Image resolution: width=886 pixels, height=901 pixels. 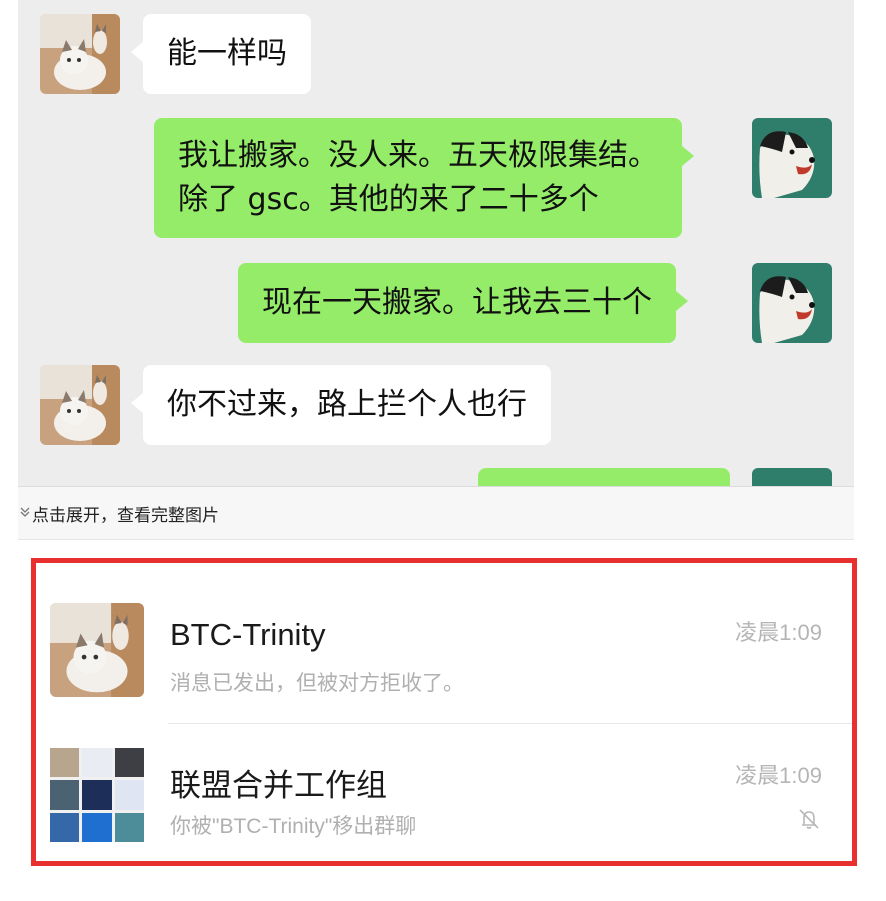 I want to click on message-bubble-own-partial, so click(x=604, y=477).